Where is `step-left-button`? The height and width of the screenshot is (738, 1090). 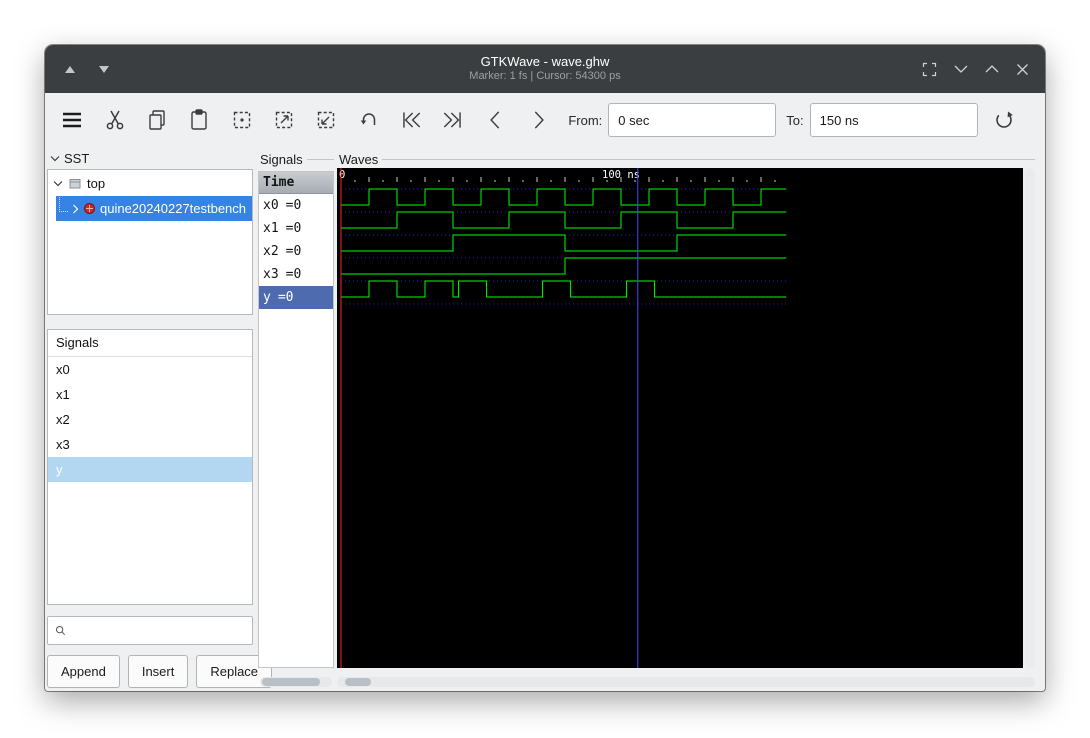 step-left-button is located at coordinates (496, 120).